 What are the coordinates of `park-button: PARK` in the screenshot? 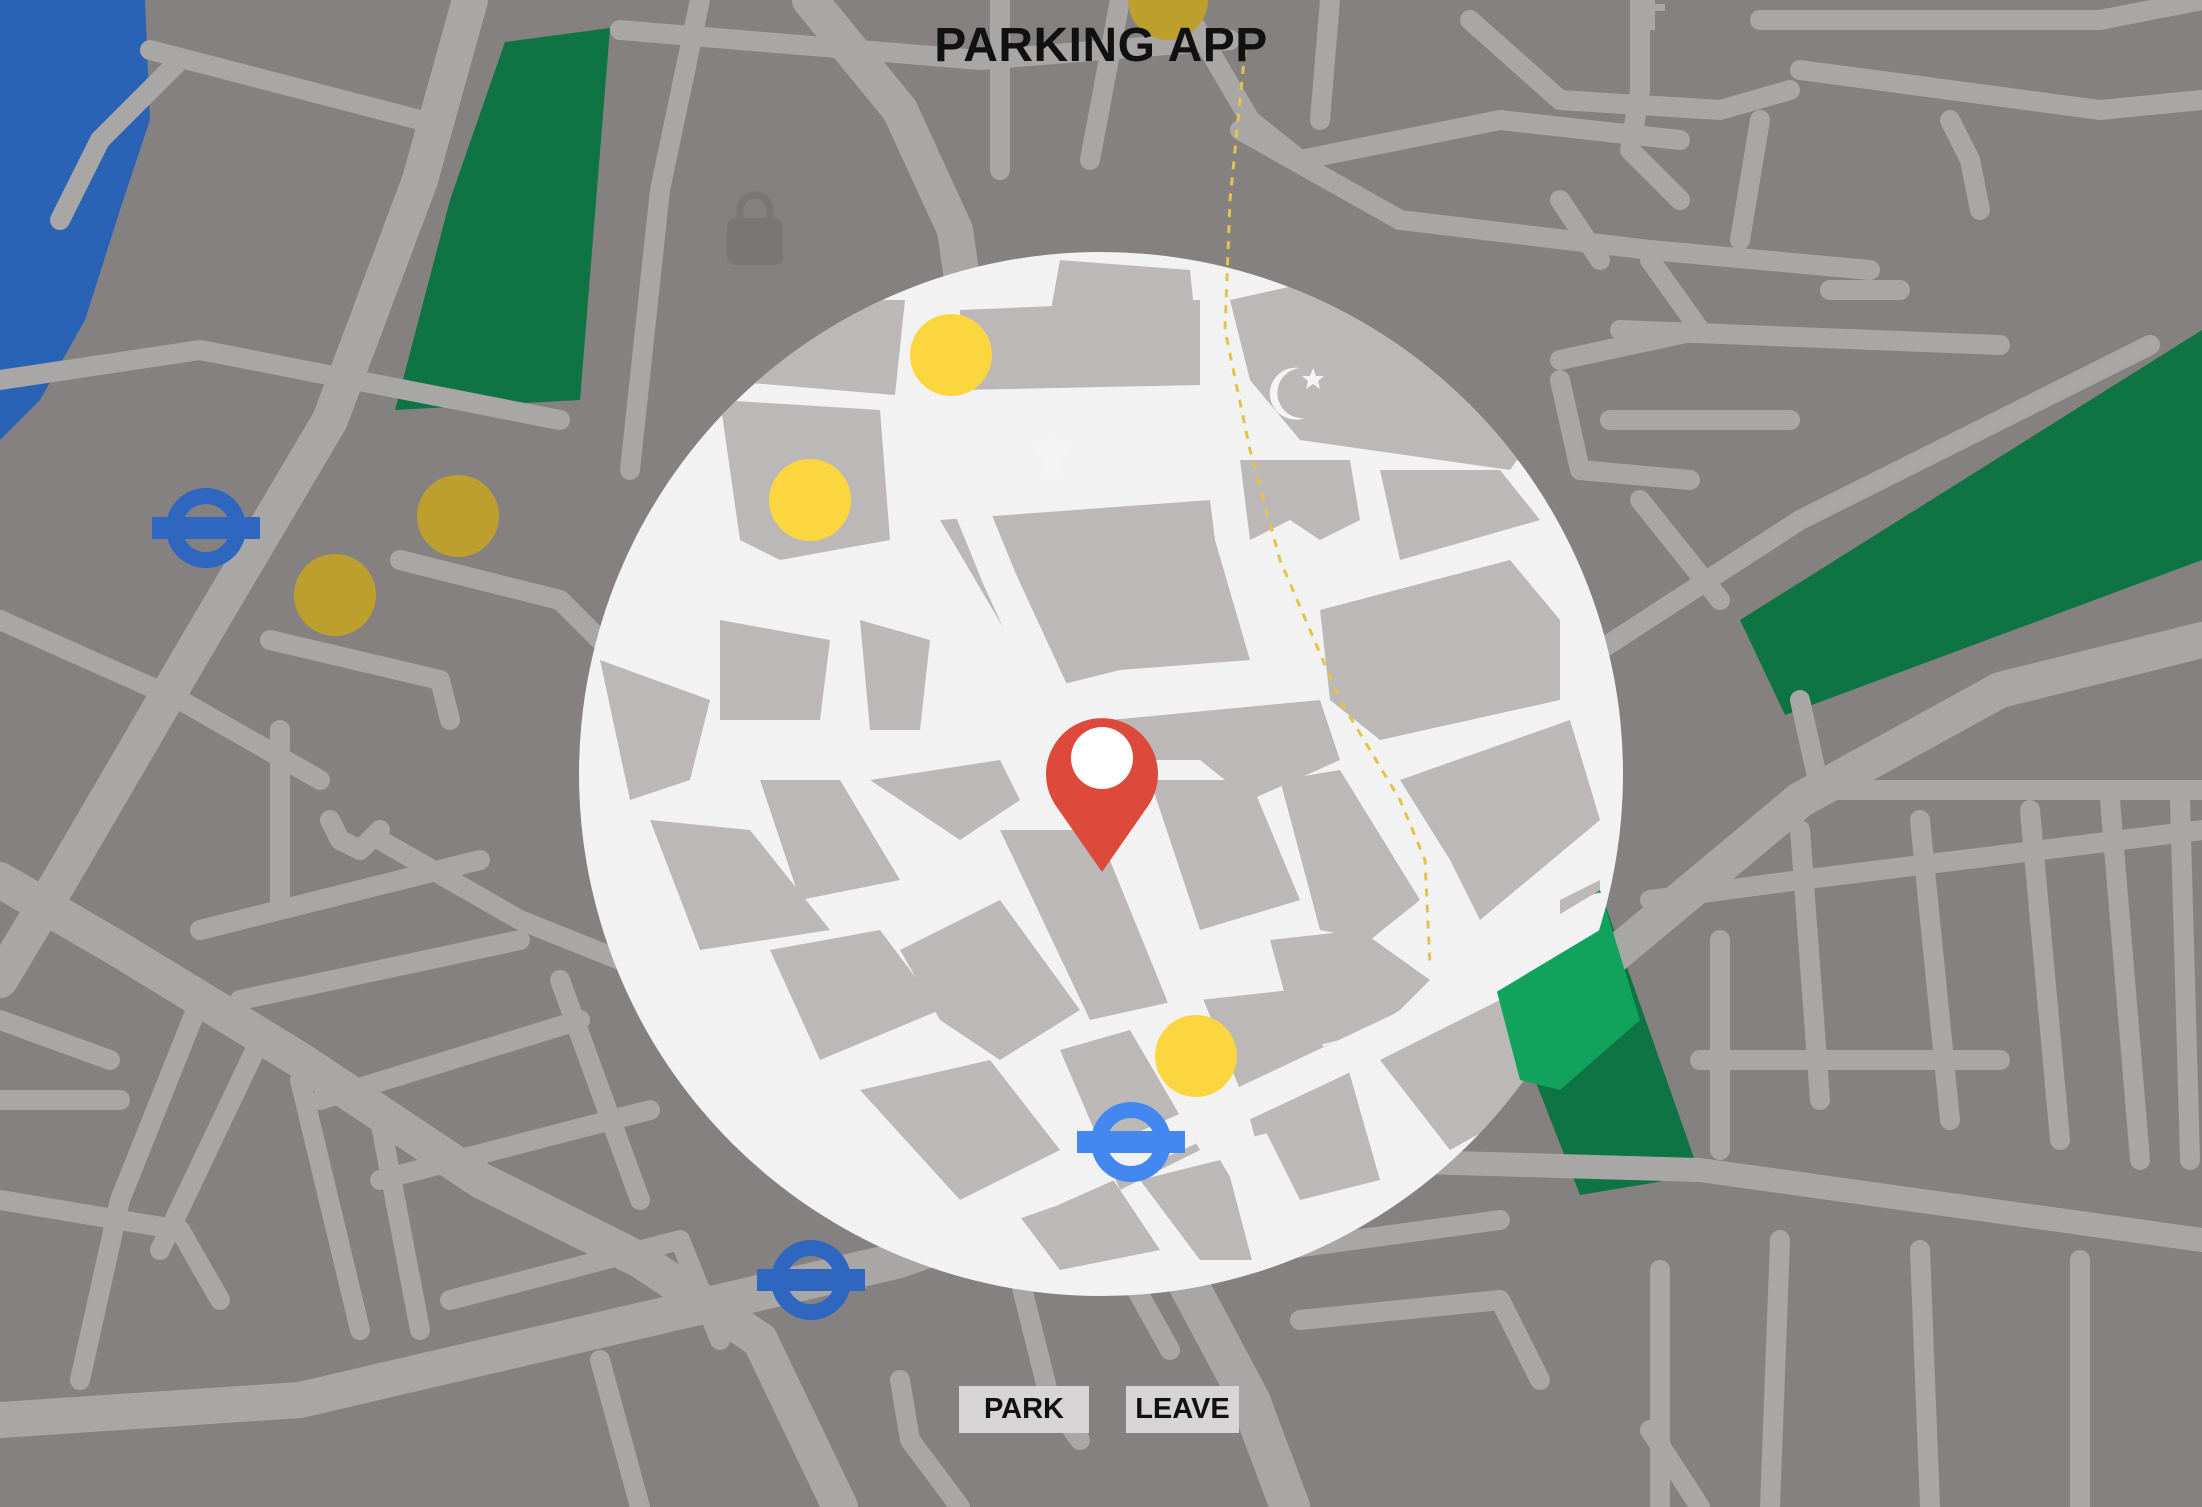 It's located at (1024, 1409).